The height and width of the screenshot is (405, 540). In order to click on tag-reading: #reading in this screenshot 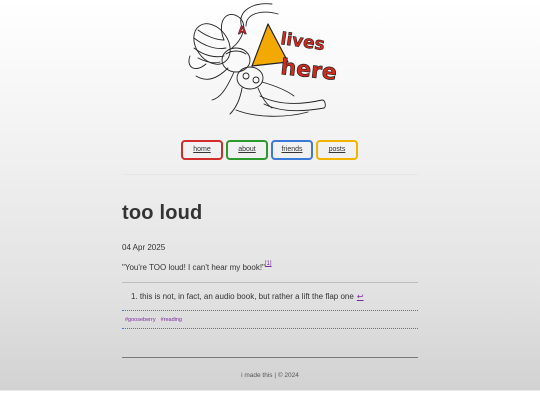, I will do `click(171, 320)`.